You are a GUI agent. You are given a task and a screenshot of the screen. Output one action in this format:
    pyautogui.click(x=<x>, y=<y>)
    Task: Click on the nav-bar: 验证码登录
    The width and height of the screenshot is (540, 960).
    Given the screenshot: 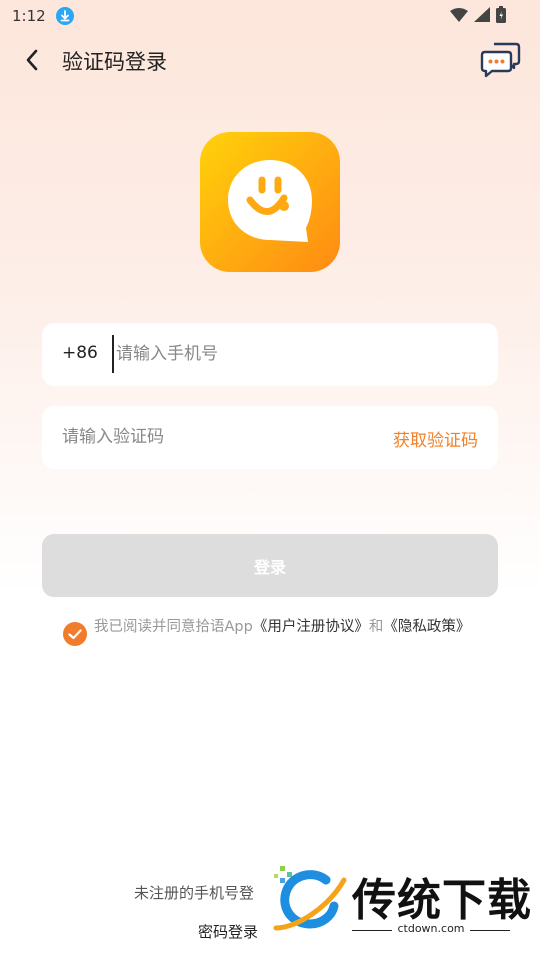 What is the action you would take?
    pyautogui.click(x=270, y=60)
    